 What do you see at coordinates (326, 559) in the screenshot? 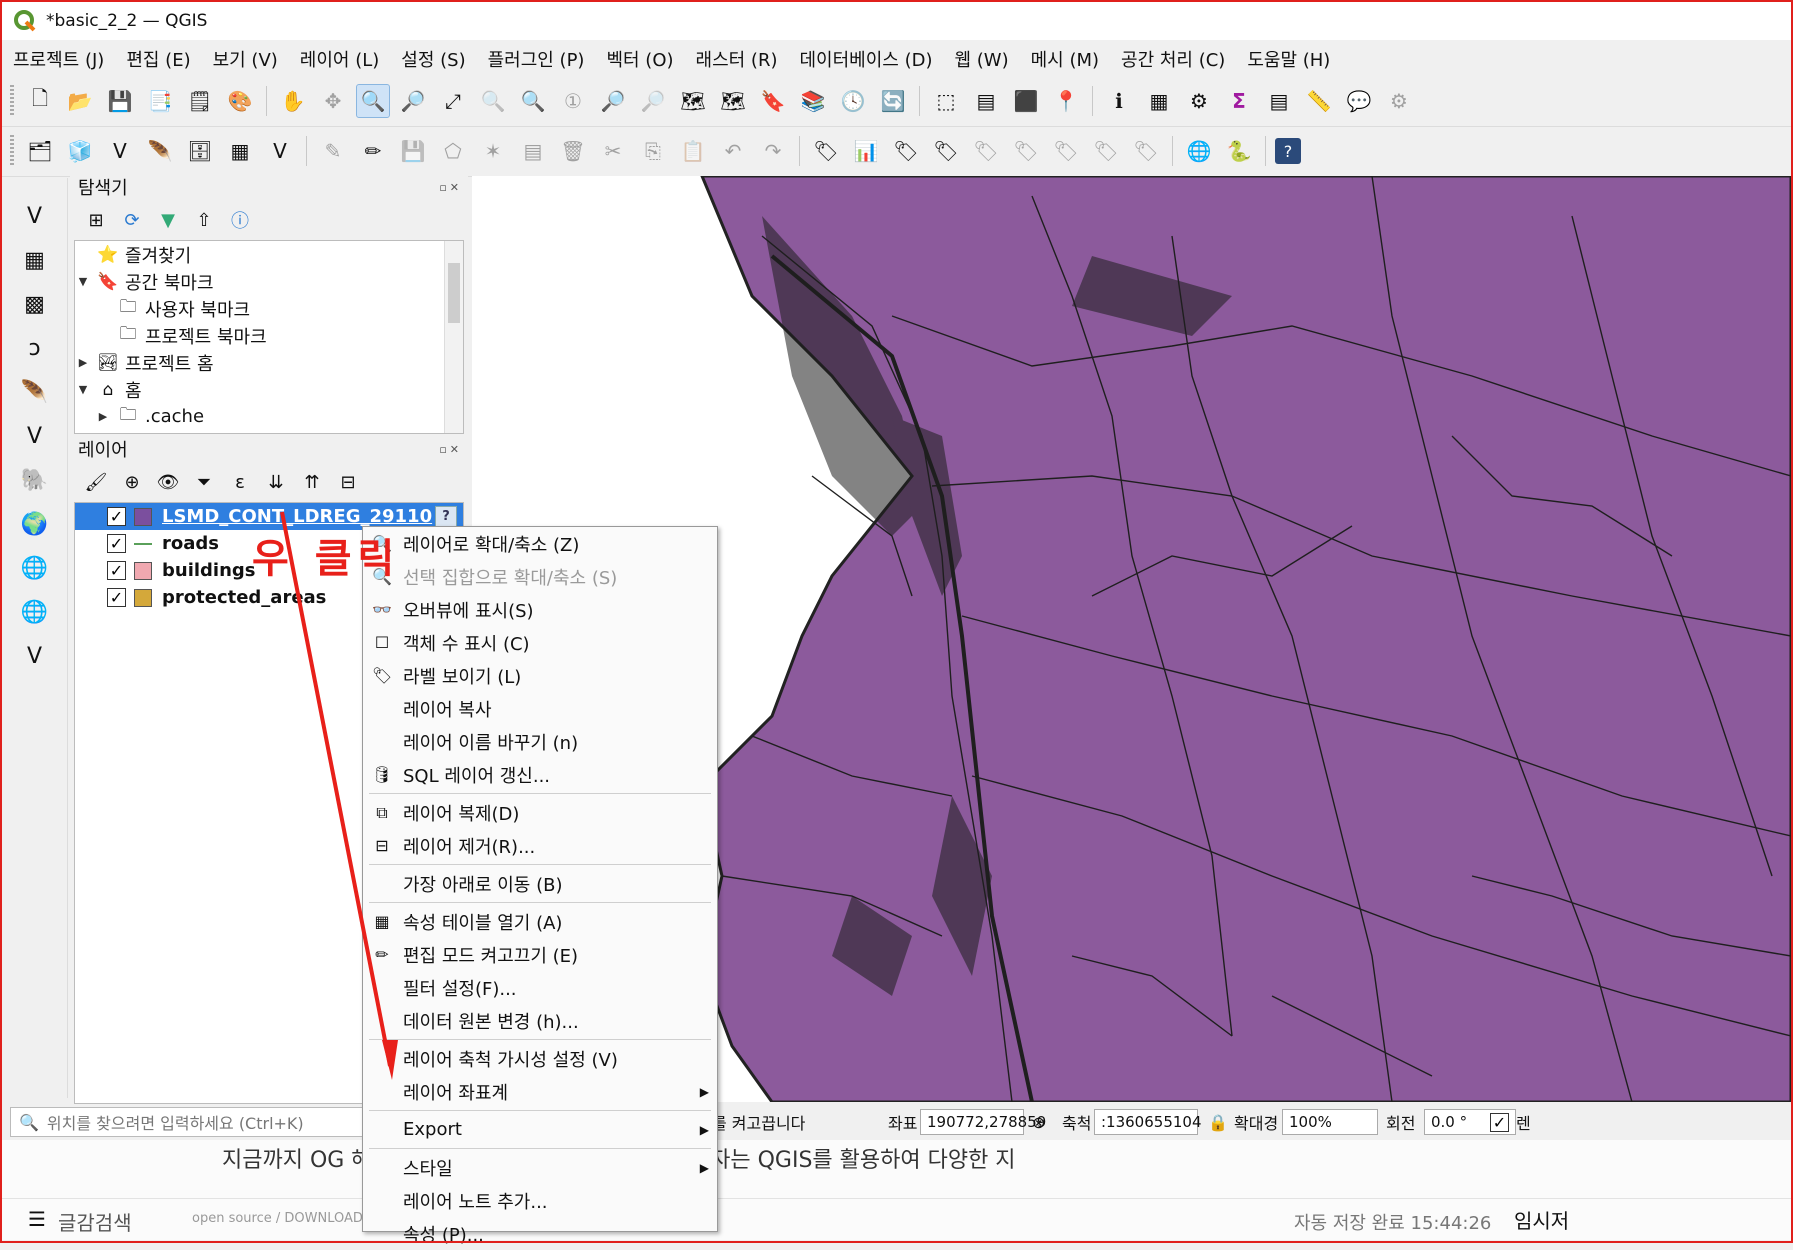
I see `right-click-annotation: 우 클릭` at bounding box center [326, 559].